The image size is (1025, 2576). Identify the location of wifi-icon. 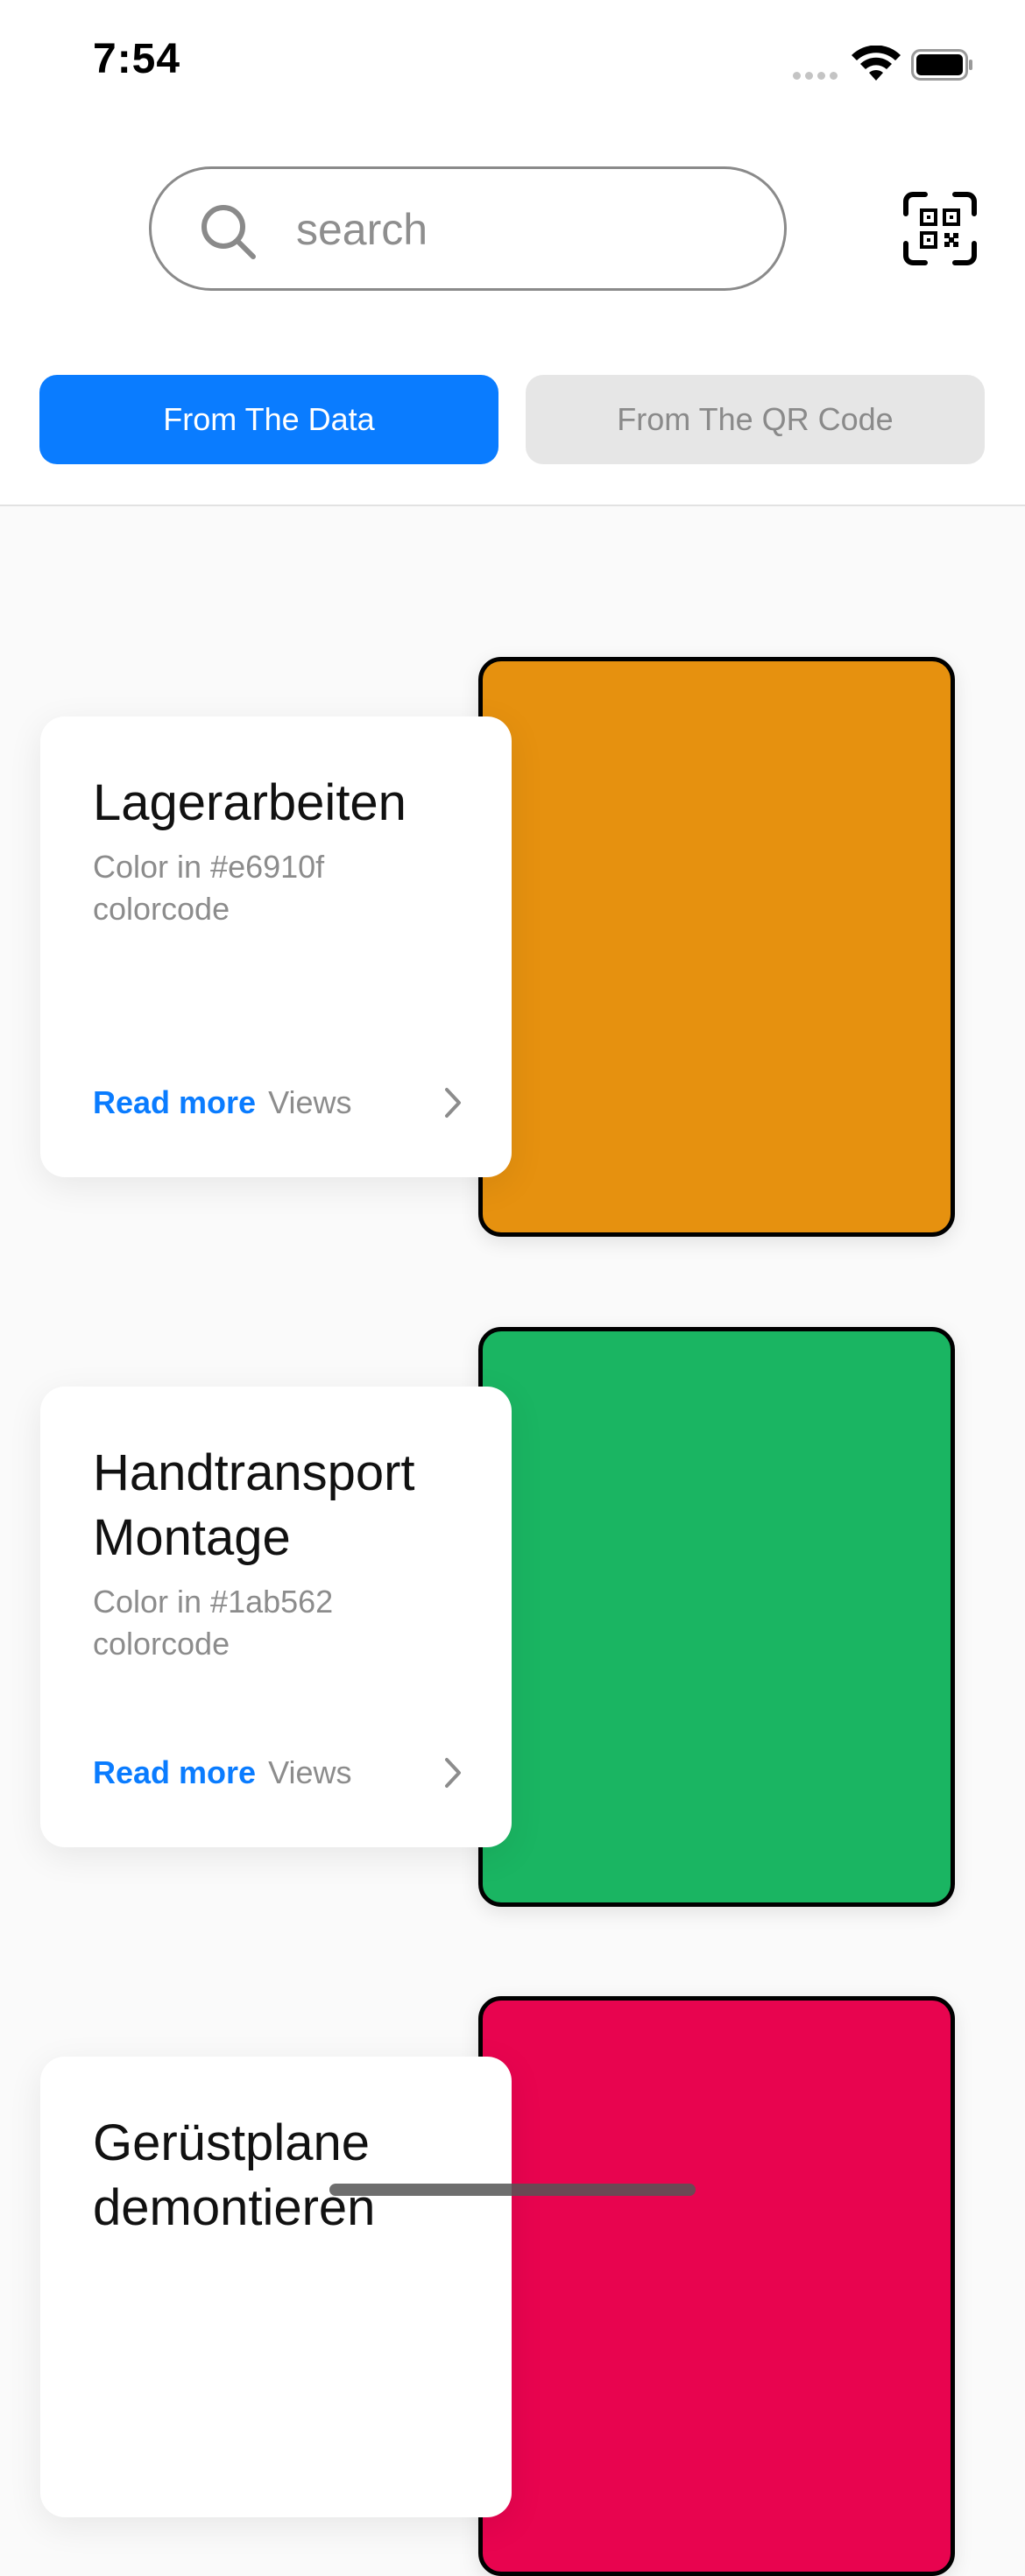
(876, 64).